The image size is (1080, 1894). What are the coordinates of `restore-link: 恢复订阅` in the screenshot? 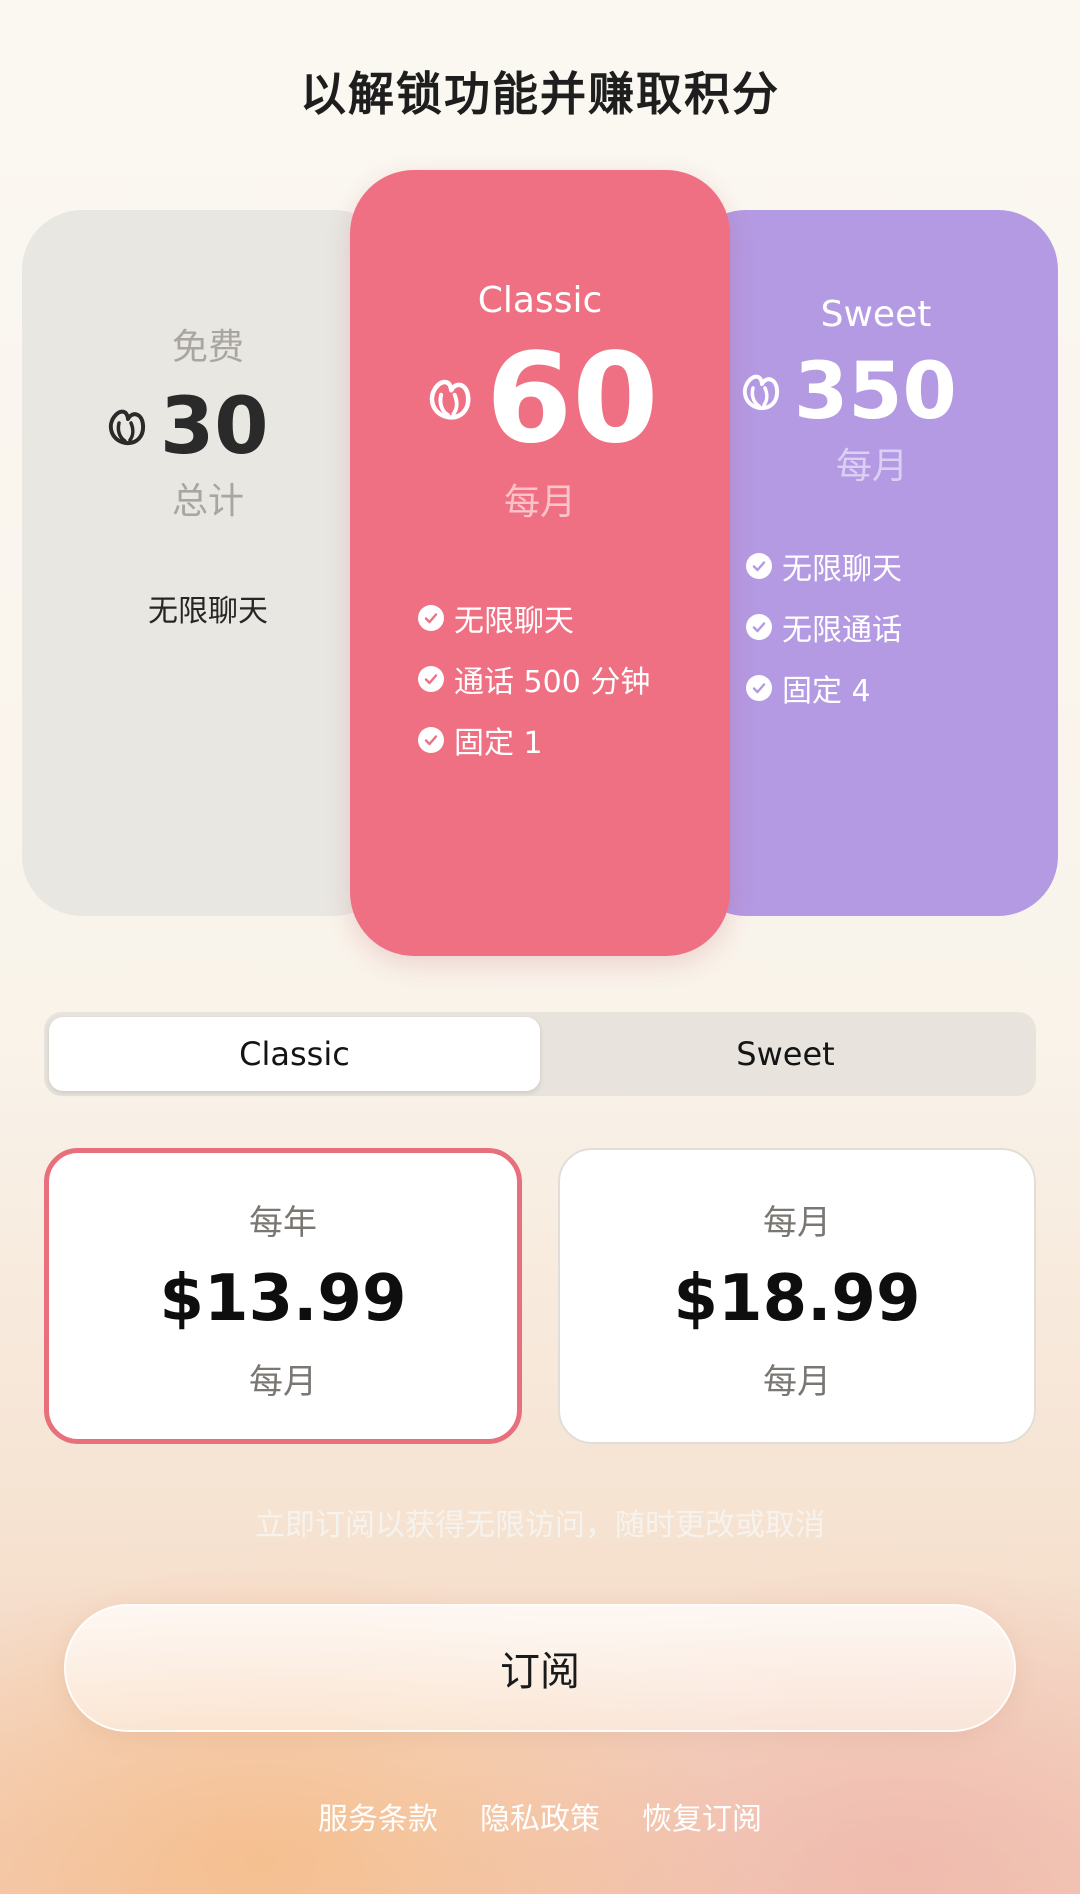 It's located at (702, 1816).